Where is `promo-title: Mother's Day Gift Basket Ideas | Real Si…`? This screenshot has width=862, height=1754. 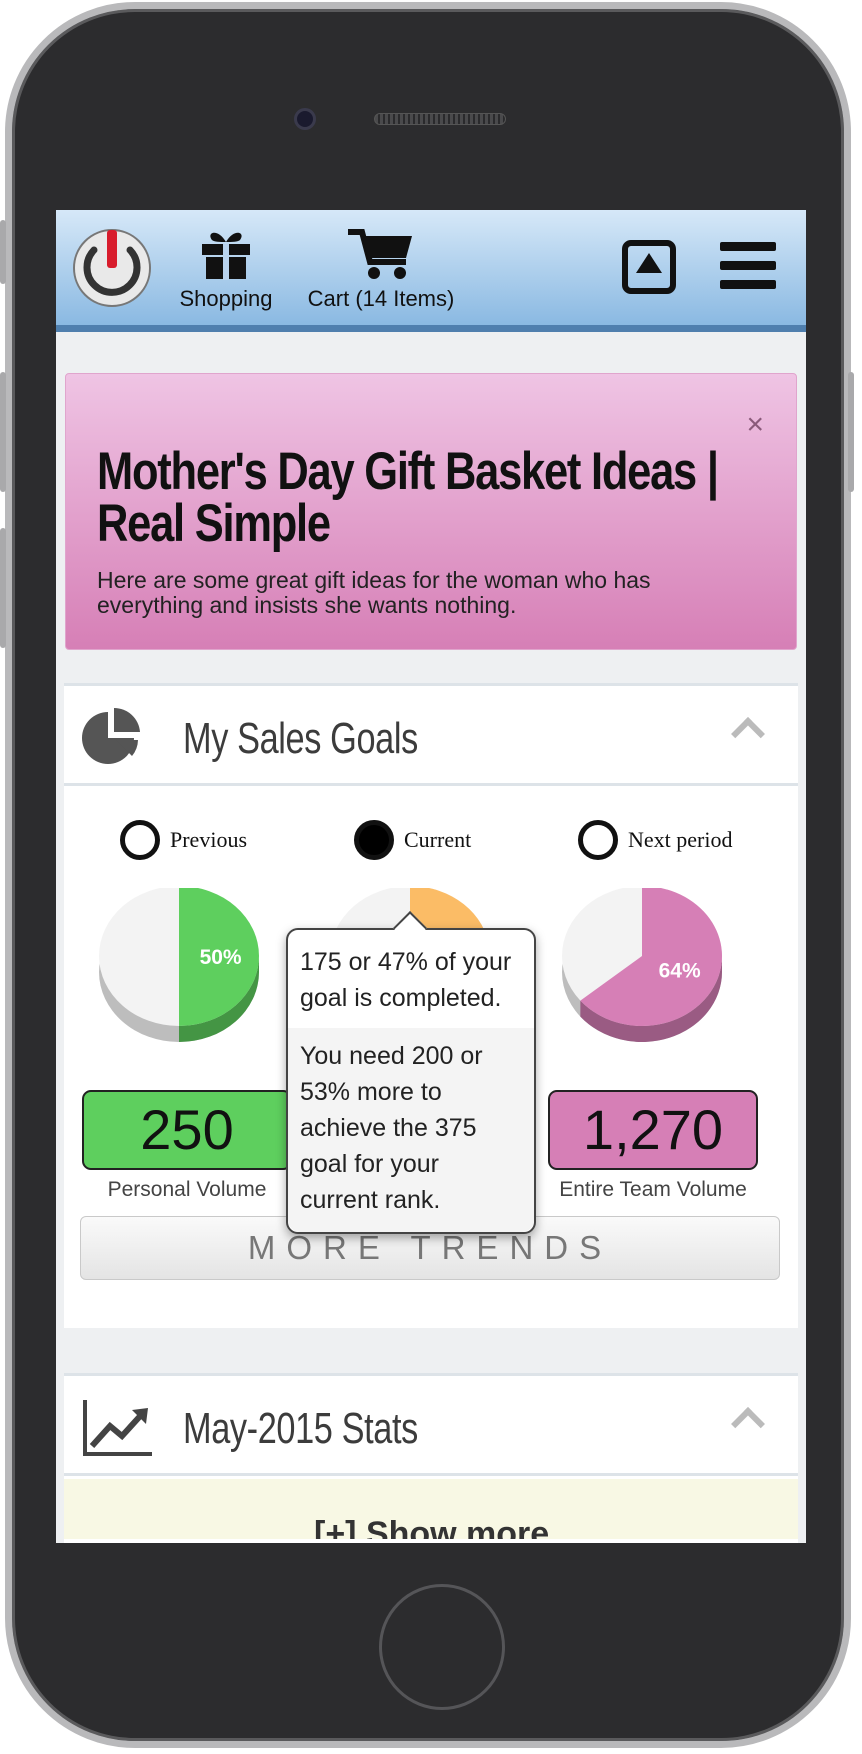
promo-title: Mother's Day Gift Basket Ideas | Real Si… is located at coordinates (417, 497).